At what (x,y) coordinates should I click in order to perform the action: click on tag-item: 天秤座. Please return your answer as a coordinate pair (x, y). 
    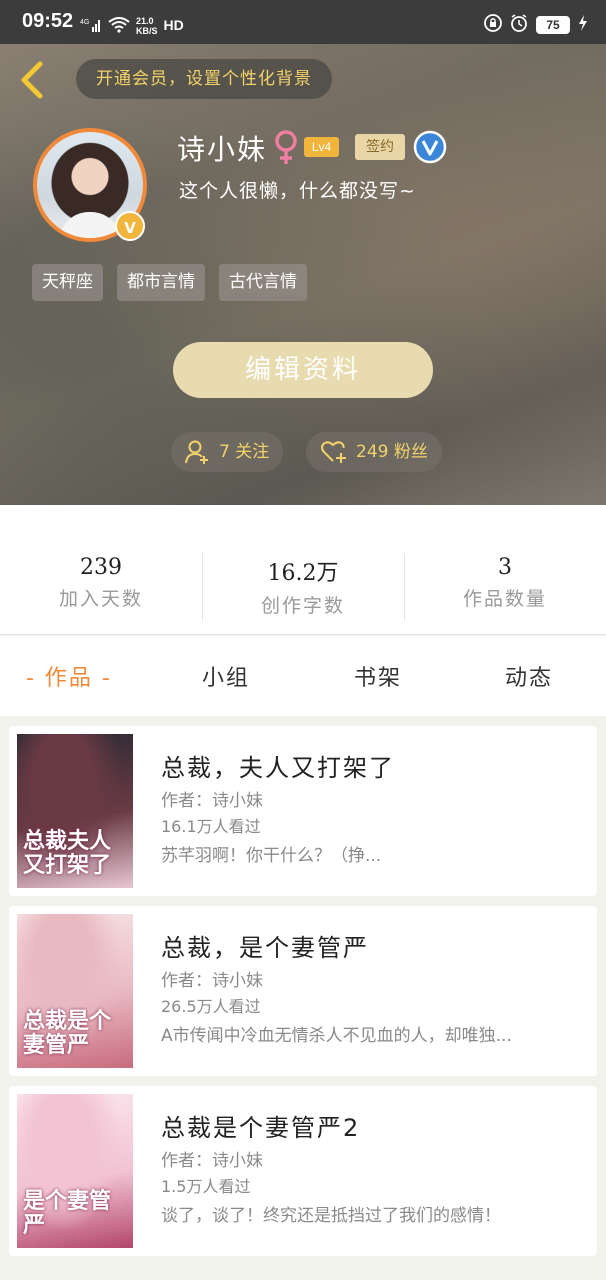
    Looking at the image, I should click on (67, 282).